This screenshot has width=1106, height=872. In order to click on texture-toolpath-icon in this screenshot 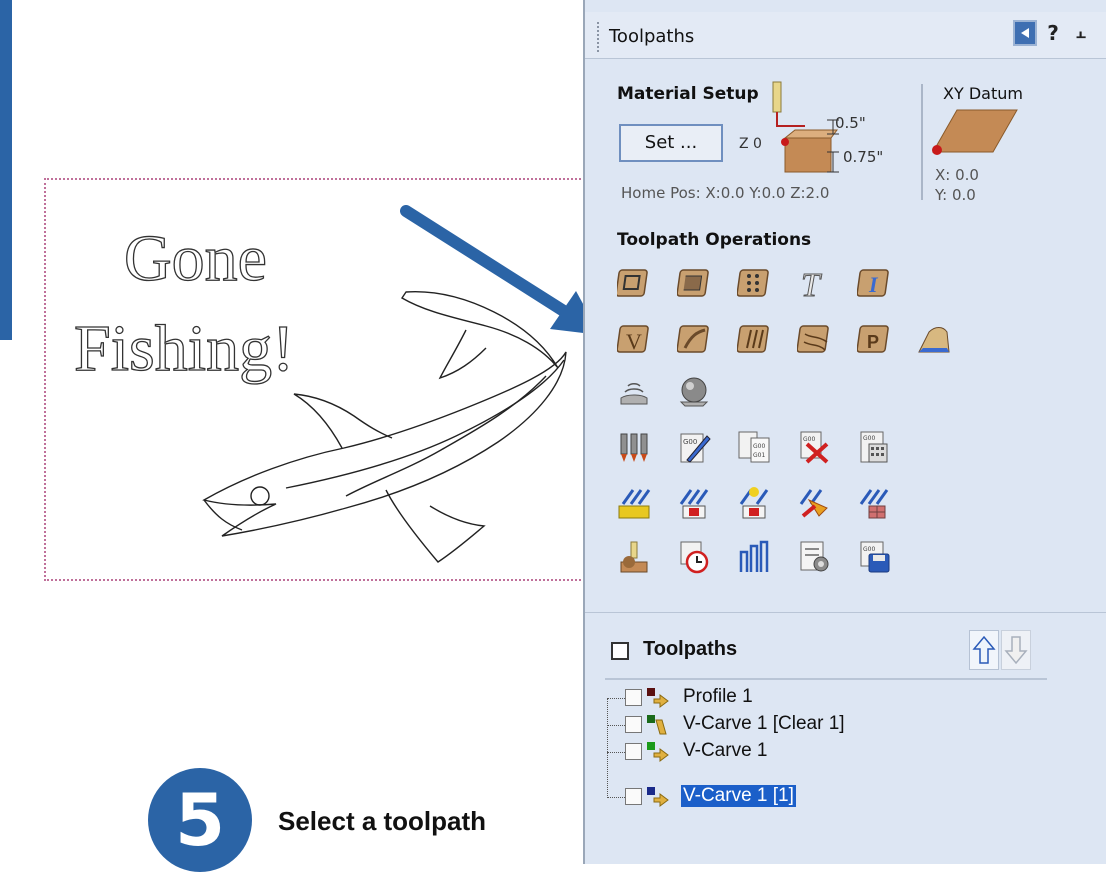, I will do `click(814, 339)`.